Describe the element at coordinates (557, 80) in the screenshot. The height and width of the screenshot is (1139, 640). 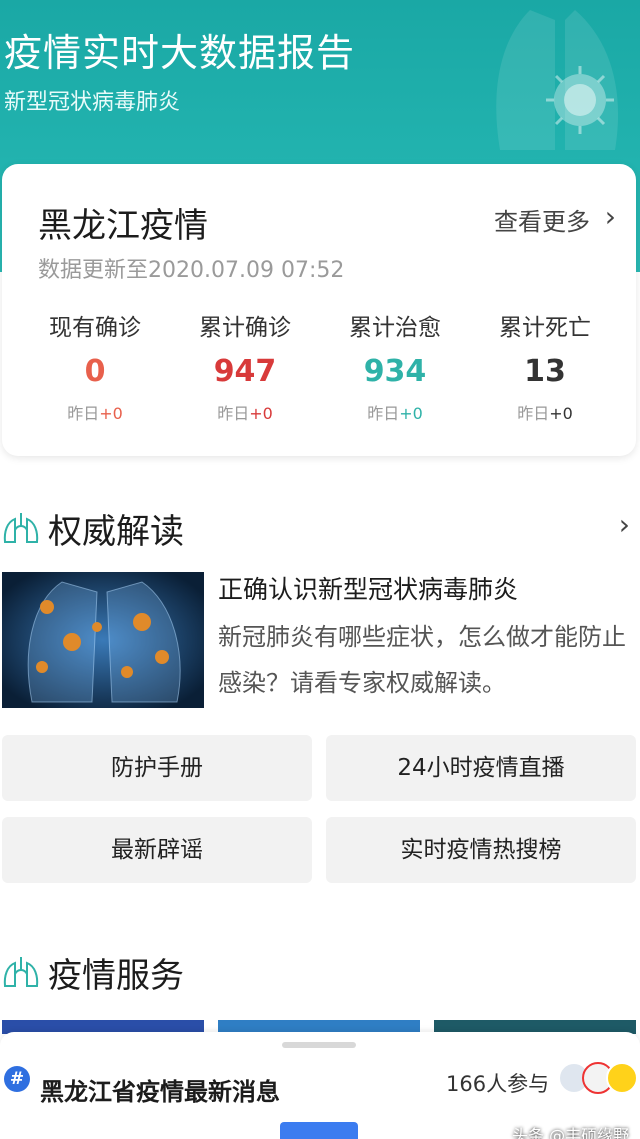
I see `lung-virus-illustration` at that location.